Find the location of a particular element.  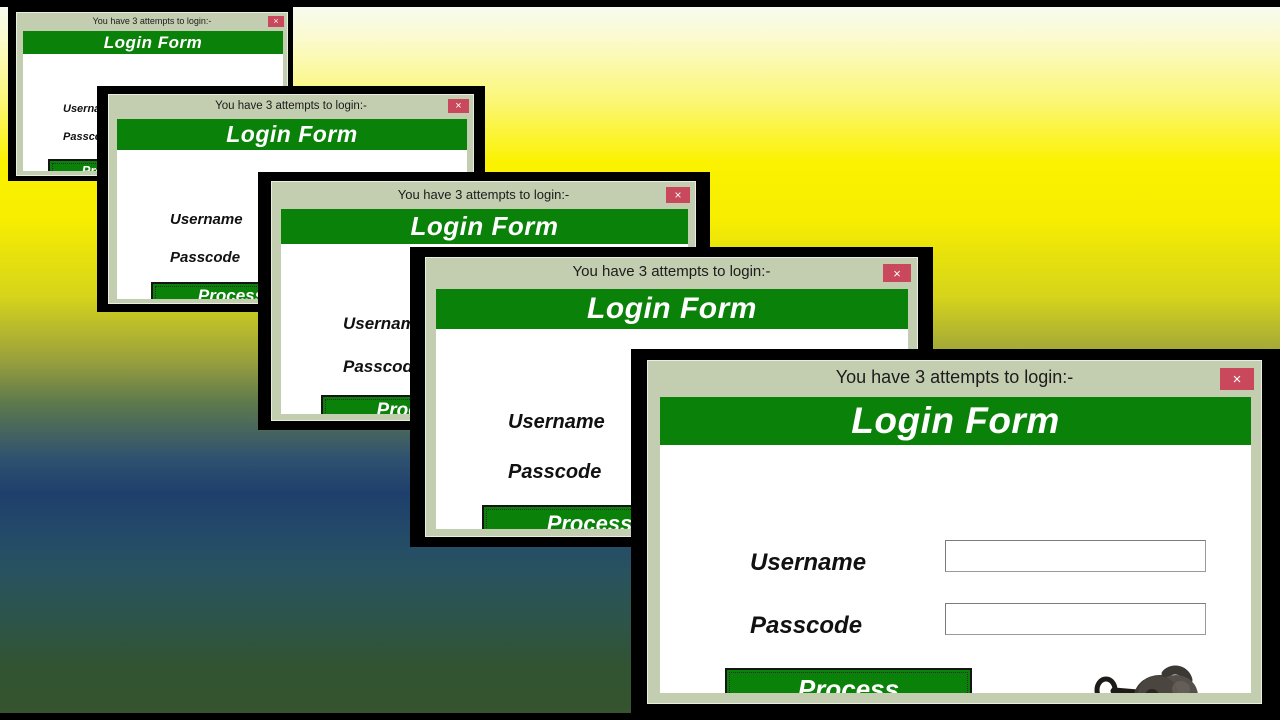

passcode-input is located at coordinates (1075, 619).